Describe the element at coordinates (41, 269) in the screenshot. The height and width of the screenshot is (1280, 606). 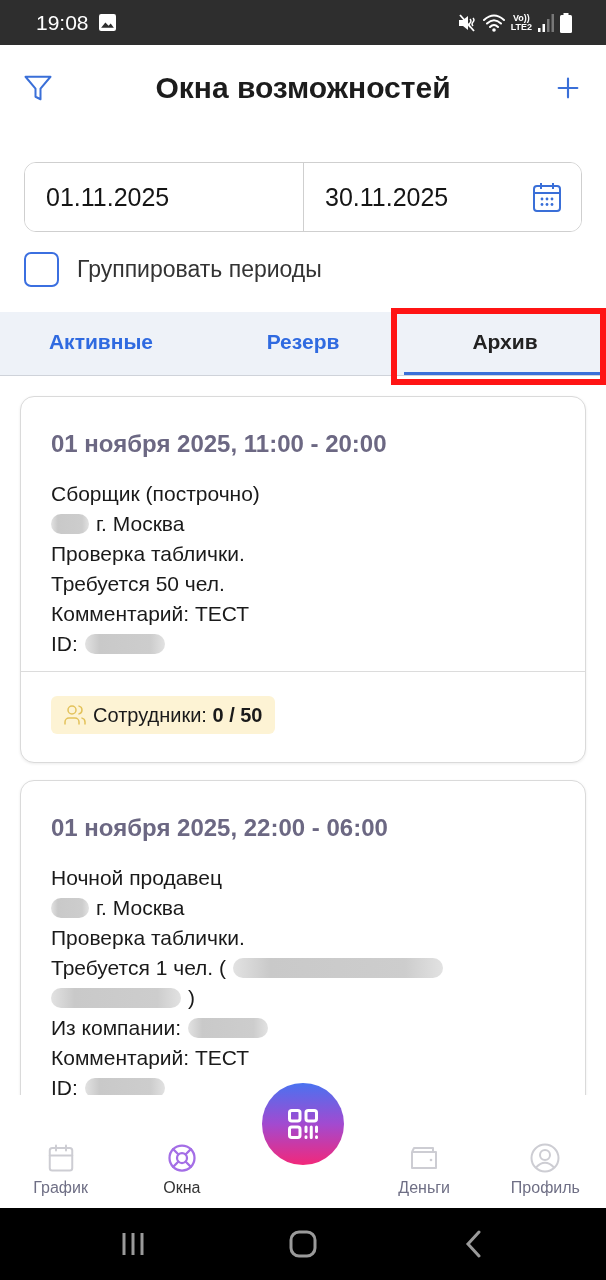
I see `group-periods-checkbox` at that location.